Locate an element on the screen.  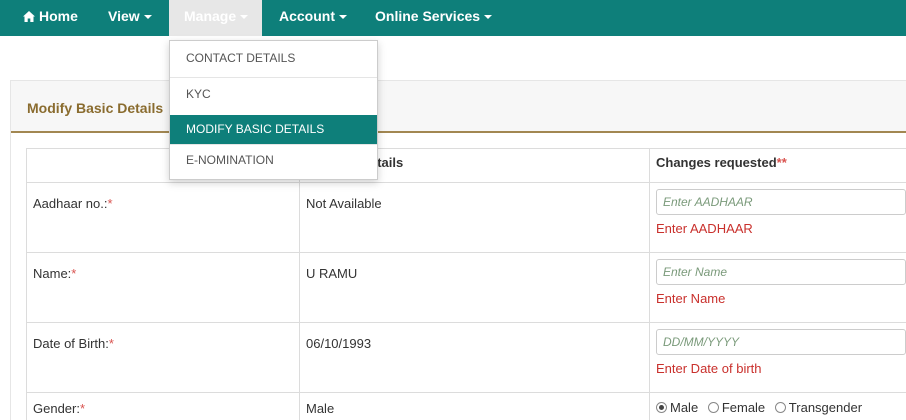
menu-item-kyc: KYC is located at coordinates (273, 94).